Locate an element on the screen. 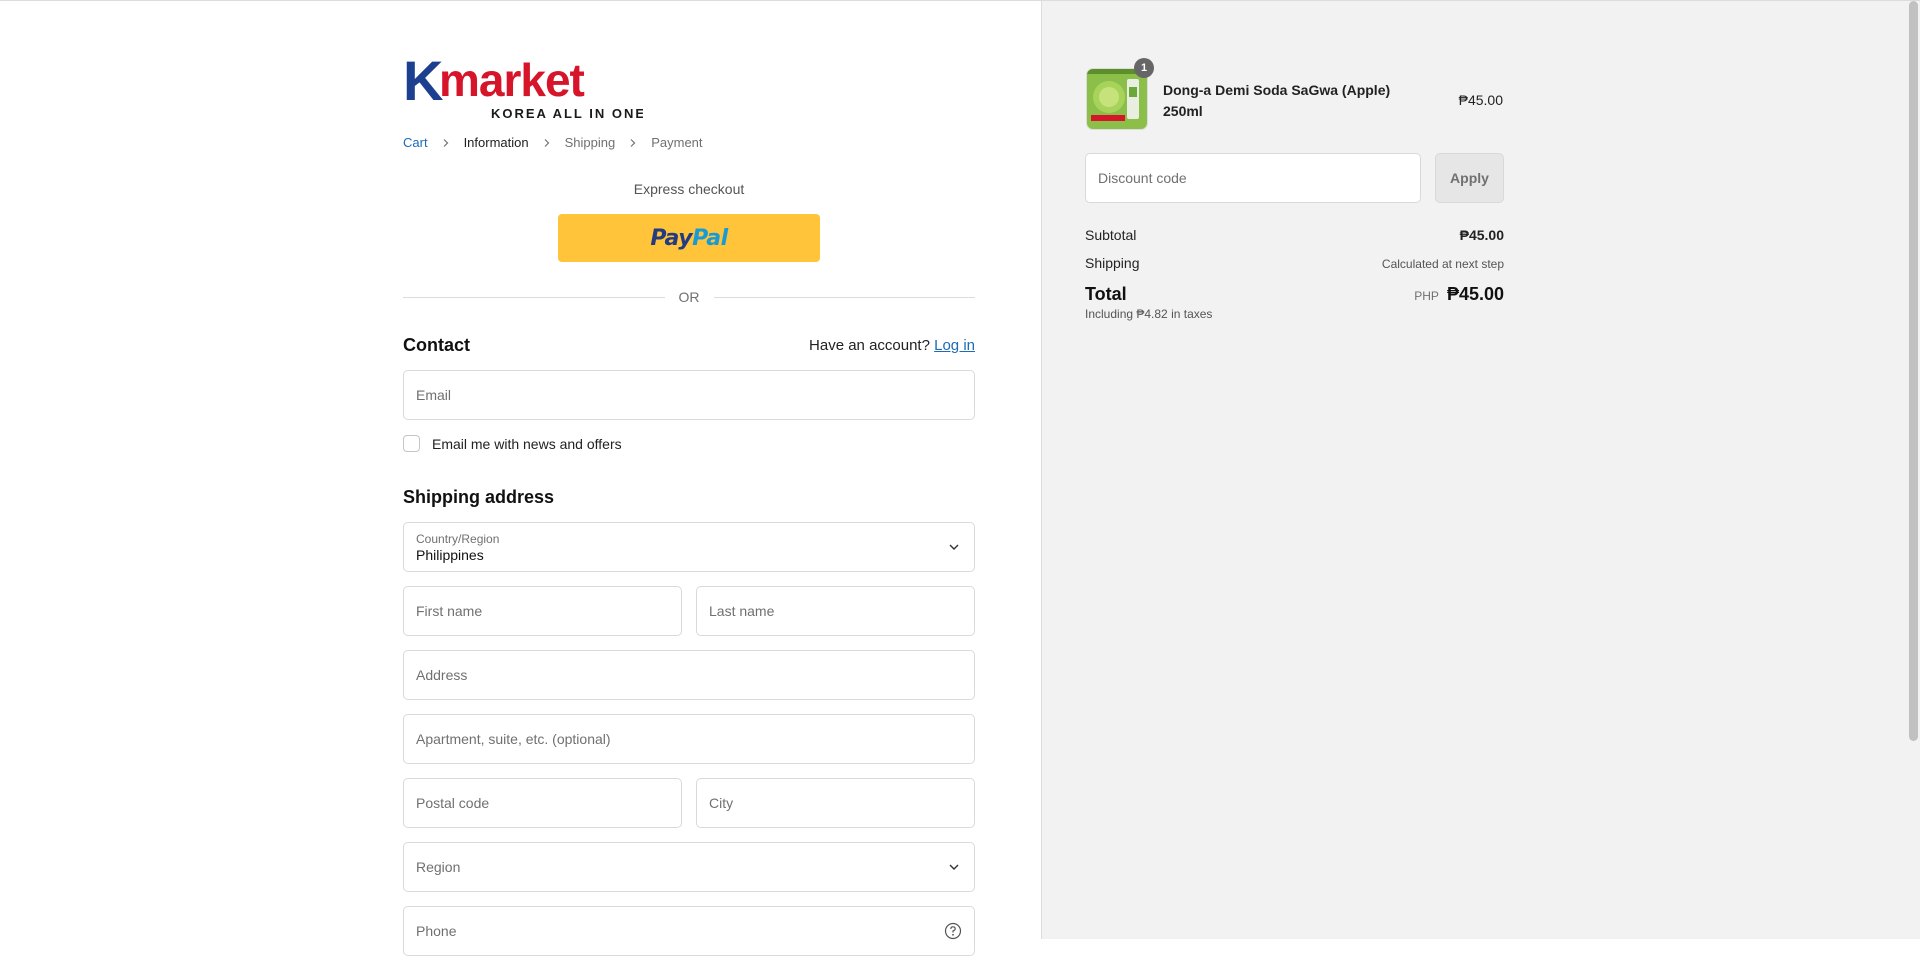 This screenshot has width=1920, height=956. login-link: Log in is located at coordinates (954, 345).